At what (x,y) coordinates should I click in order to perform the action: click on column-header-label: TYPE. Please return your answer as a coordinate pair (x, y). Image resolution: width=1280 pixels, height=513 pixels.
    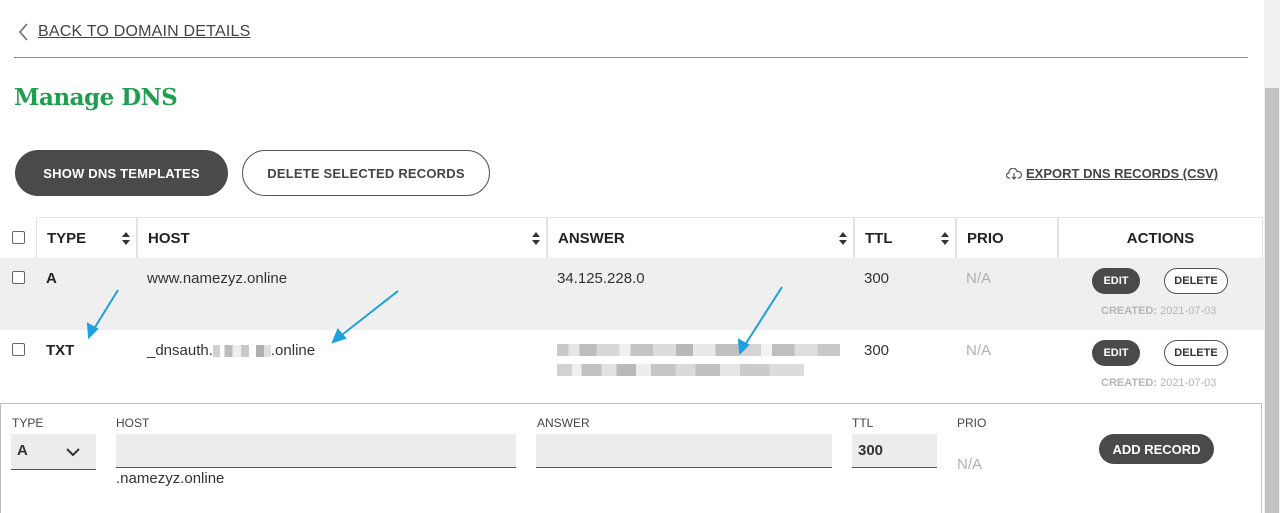
    Looking at the image, I should click on (67, 238).